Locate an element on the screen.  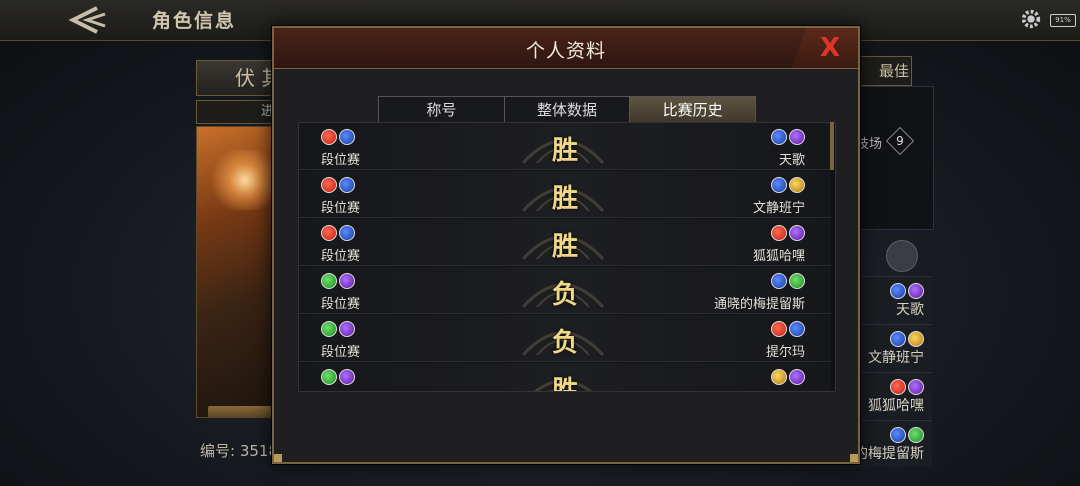
match-row: 段位赛 胜天歌 is located at coordinates (565, 146).